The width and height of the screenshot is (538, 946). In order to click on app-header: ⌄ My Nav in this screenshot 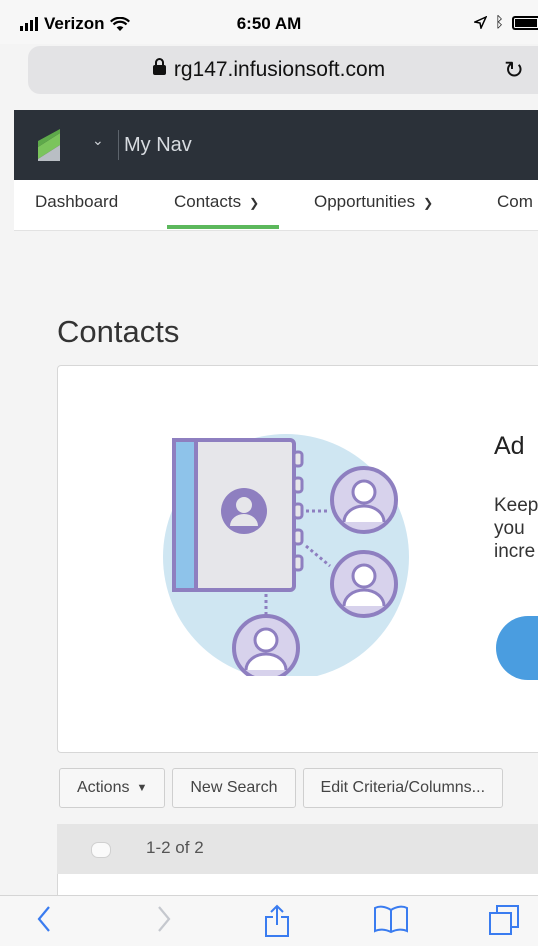, I will do `click(276, 145)`.